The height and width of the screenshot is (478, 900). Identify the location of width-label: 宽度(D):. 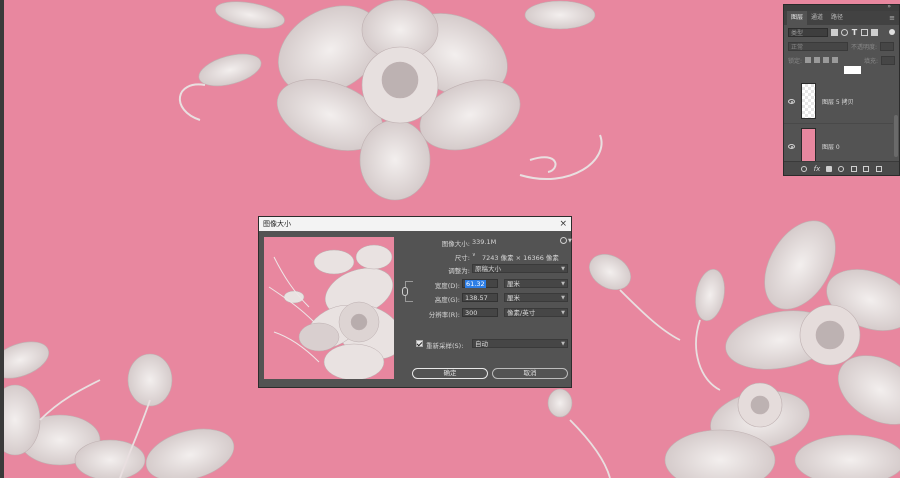
(447, 286).